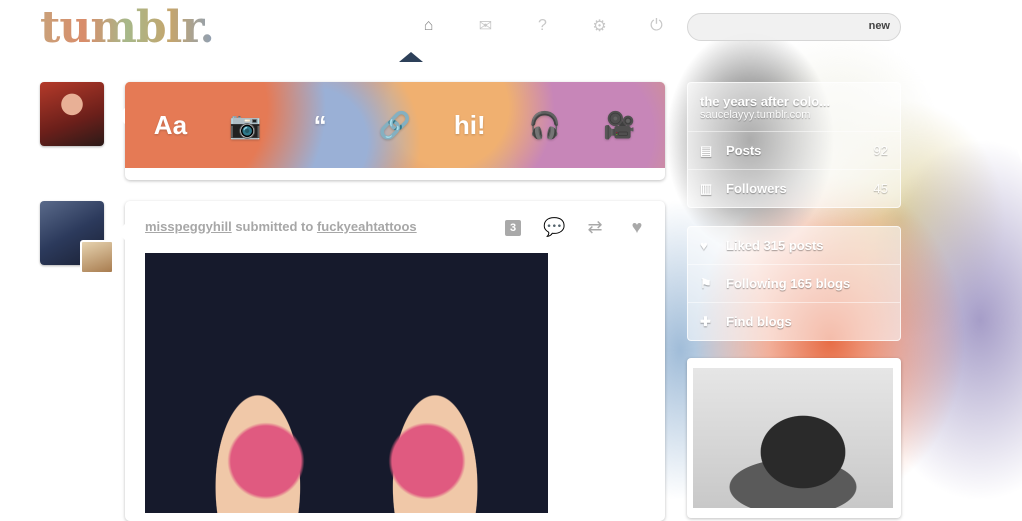 The image size is (1022, 521). I want to click on new-badge: new, so click(879, 26).